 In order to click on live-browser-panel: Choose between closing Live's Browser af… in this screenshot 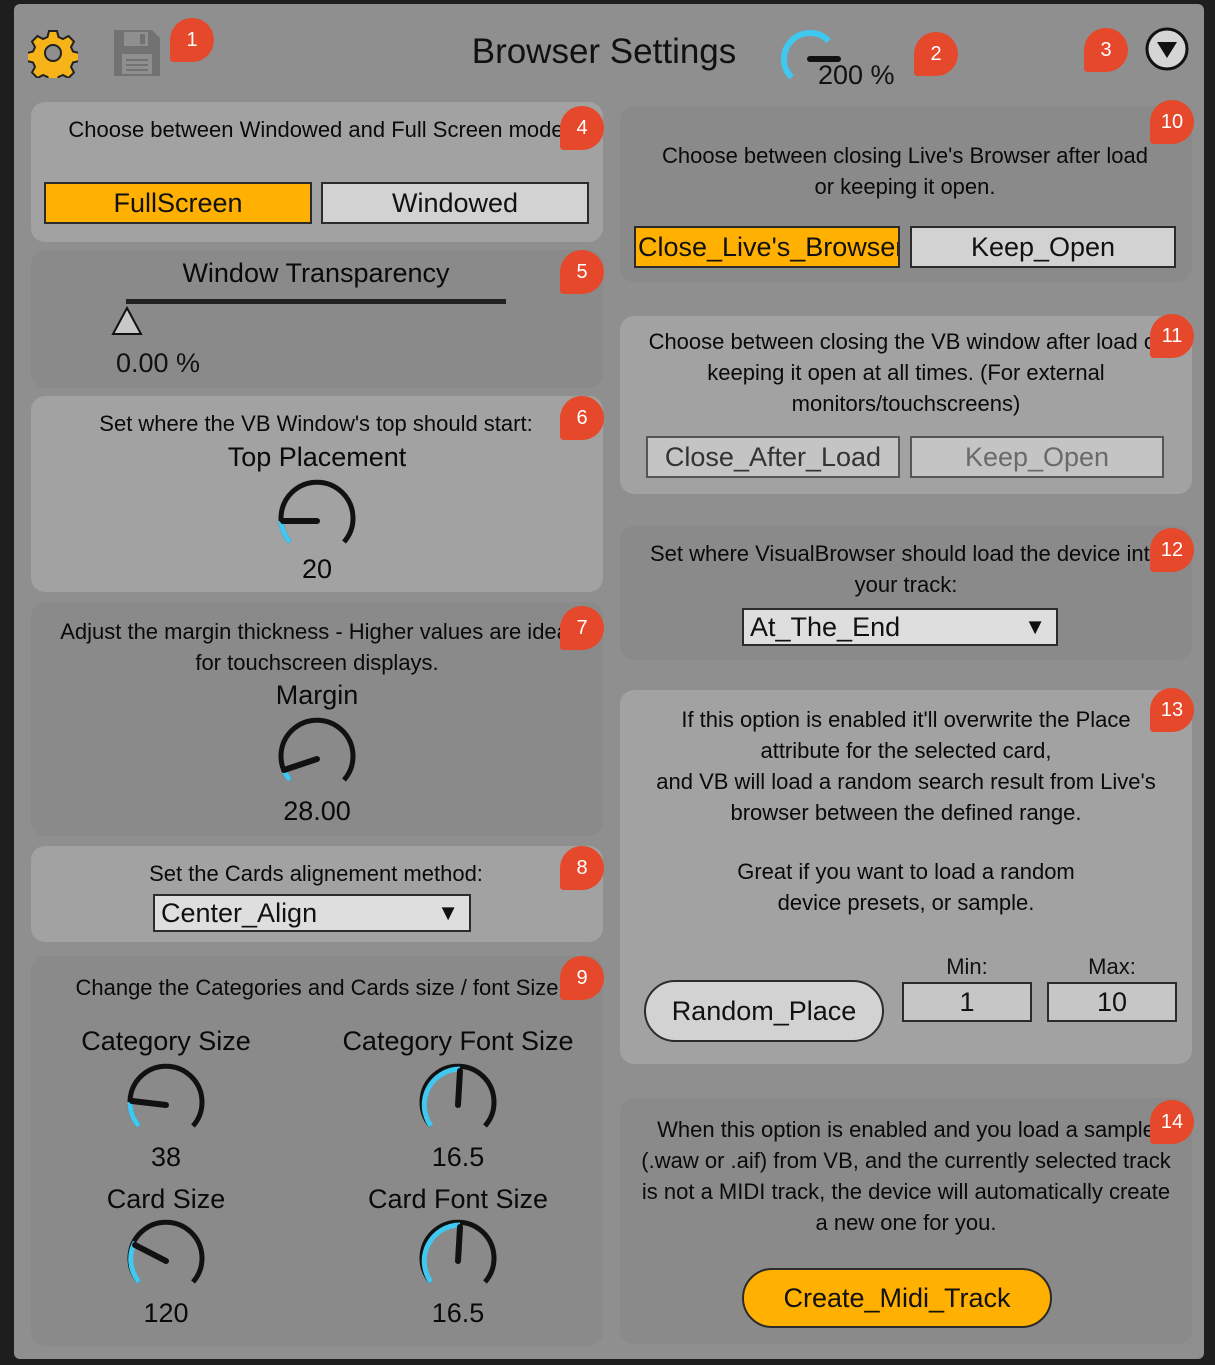, I will do `click(906, 194)`.